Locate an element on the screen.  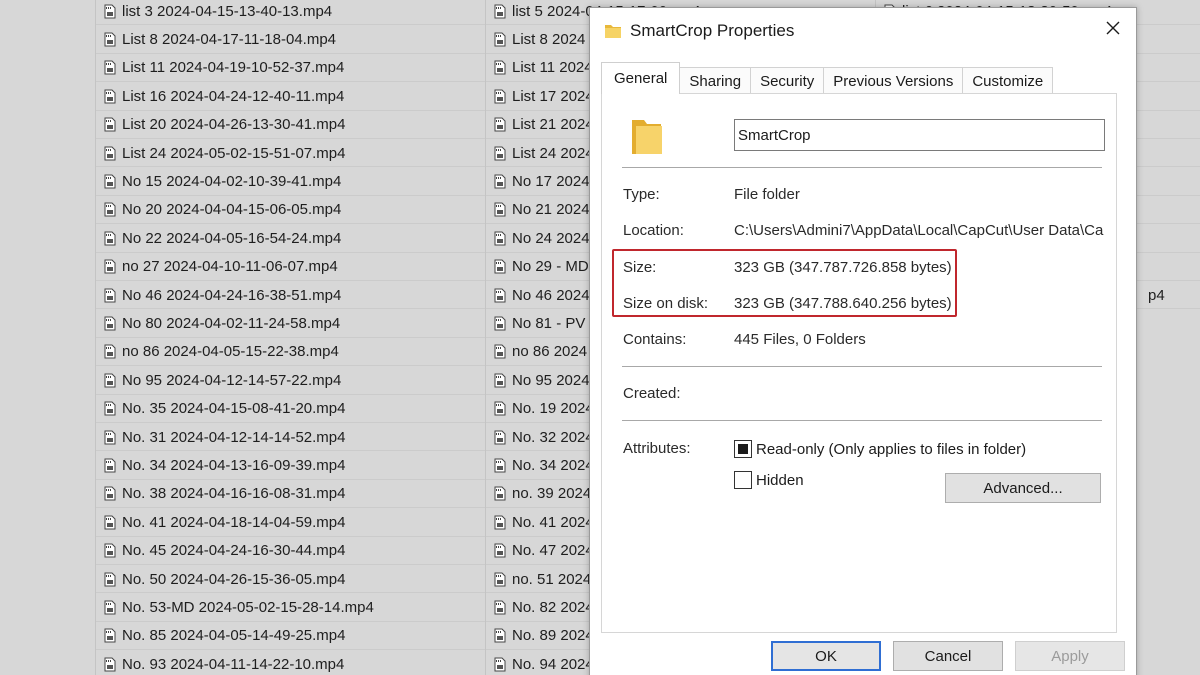
ok-button: OK is located at coordinates (826, 656).